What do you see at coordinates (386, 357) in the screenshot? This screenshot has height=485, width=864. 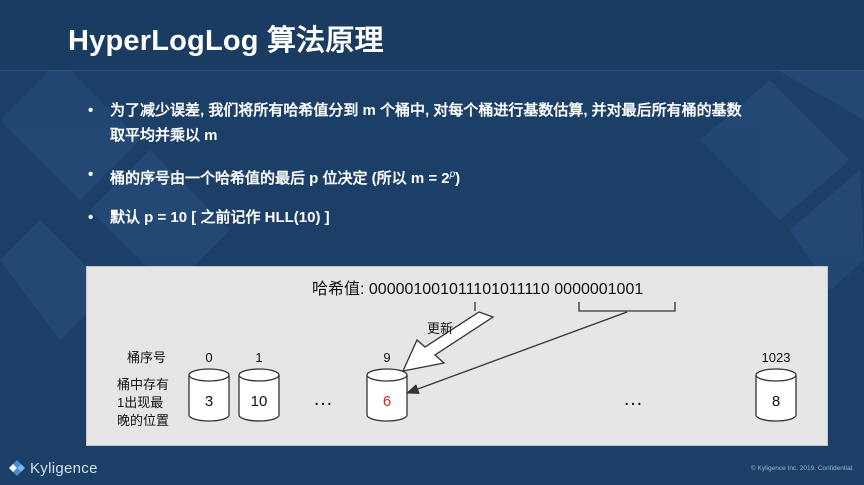 I see `bucket-index: 9` at bounding box center [386, 357].